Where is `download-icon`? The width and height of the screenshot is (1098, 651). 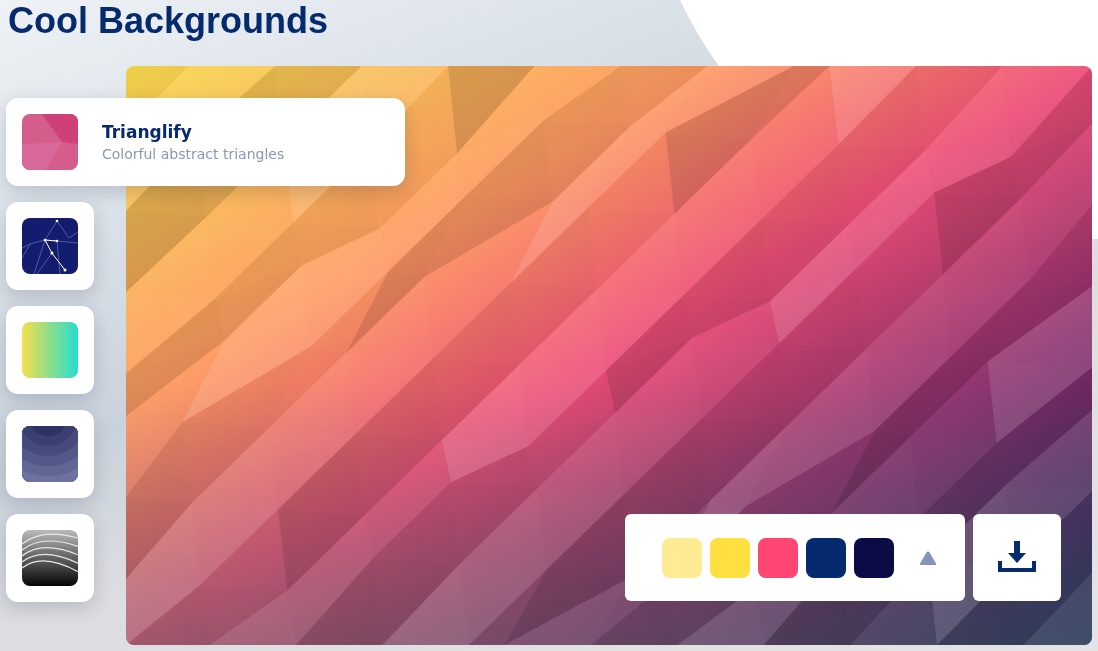 download-icon is located at coordinates (1017, 557).